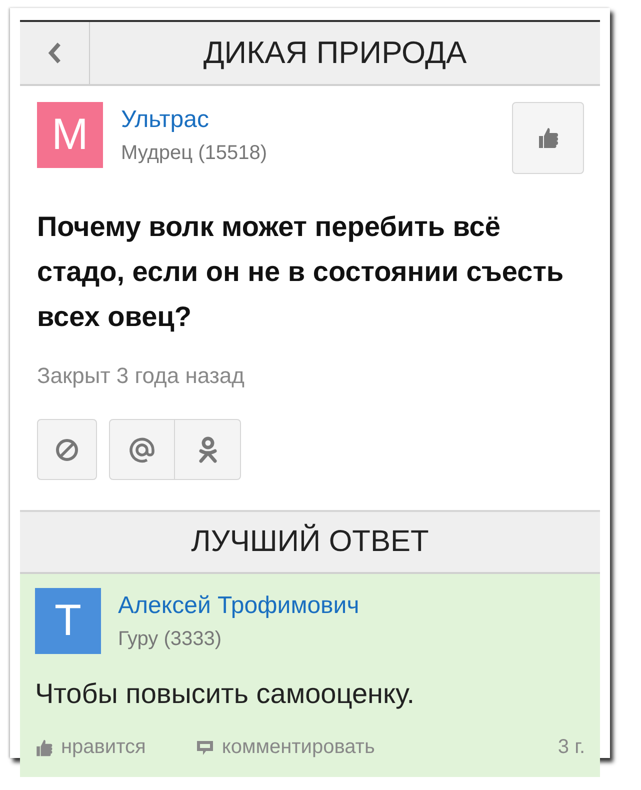 The height and width of the screenshot is (790, 641). Describe the element at coordinates (141, 376) in the screenshot. I see `question-status: Закрыт 3 года назад` at that location.